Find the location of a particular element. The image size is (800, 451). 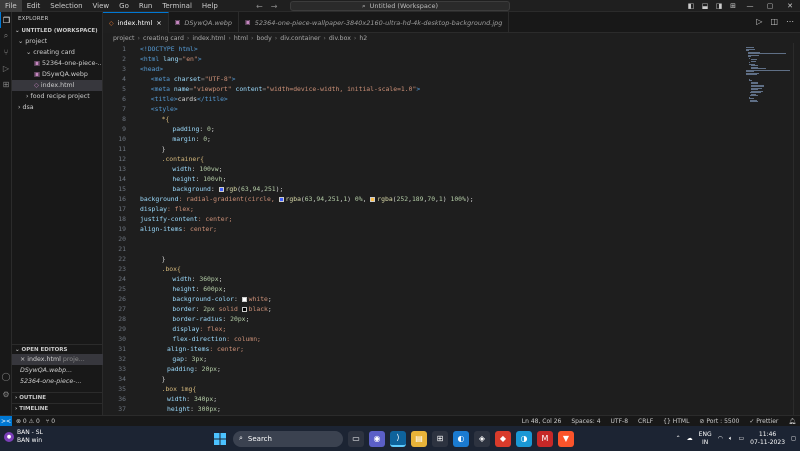

timeline-section: › TIMELINE is located at coordinates (57, 408).